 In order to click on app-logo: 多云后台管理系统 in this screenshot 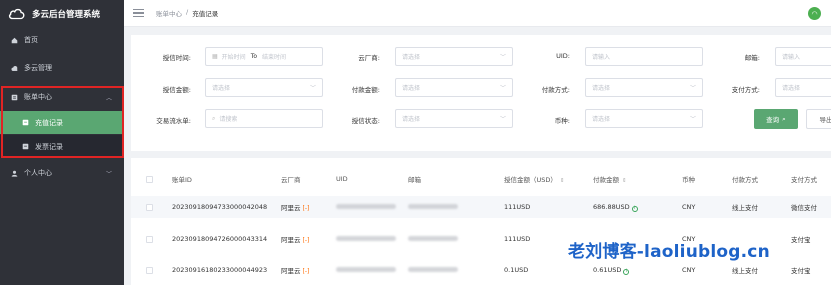, I will do `click(62, 13)`.